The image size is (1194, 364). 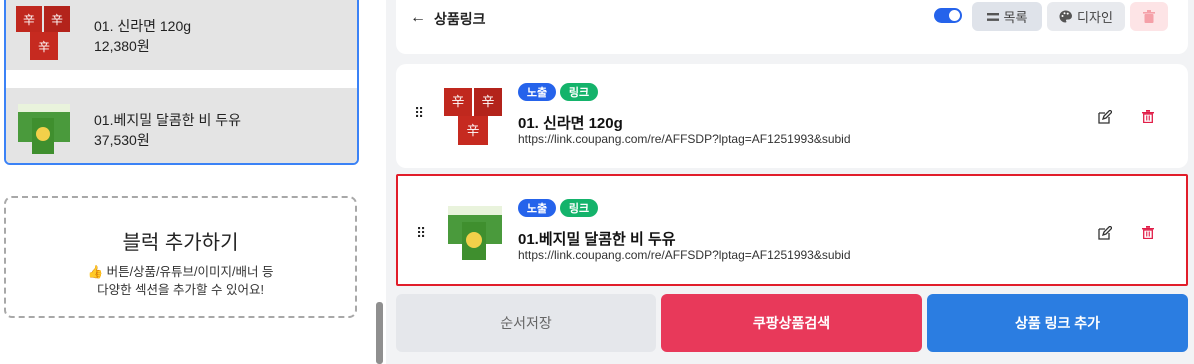 I want to click on save-order-button: 순서저장, so click(x=526, y=323).